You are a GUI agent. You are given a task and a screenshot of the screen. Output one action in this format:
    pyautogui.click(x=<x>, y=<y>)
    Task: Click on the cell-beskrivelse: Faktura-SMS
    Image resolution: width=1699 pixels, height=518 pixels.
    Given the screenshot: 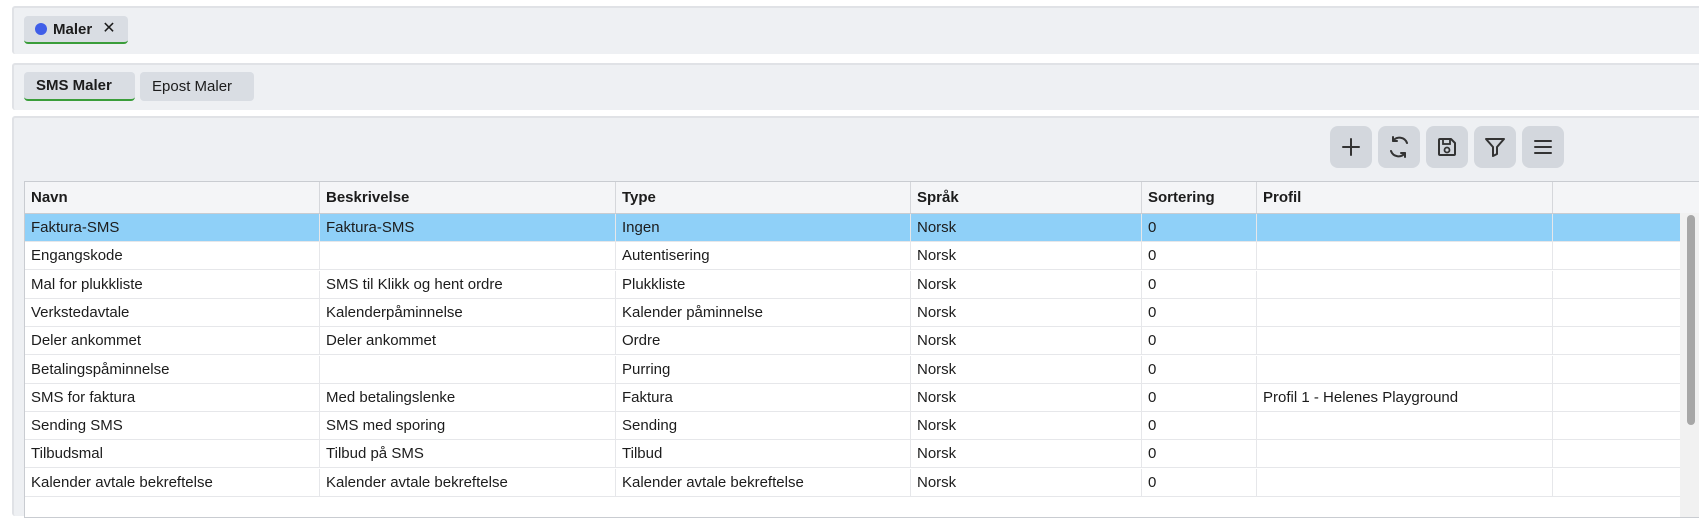 What is the action you would take?
    pyautogui.click(x=468, y=227)
    